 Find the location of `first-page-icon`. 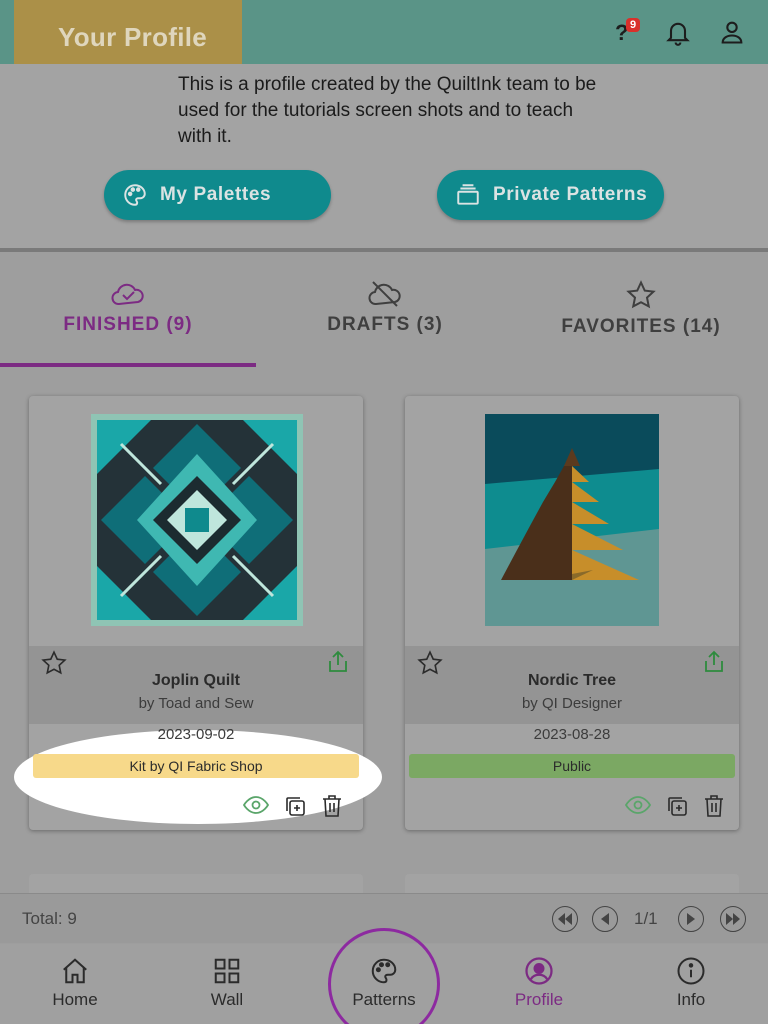

first-page-icon is located at coordinates (565, 919).